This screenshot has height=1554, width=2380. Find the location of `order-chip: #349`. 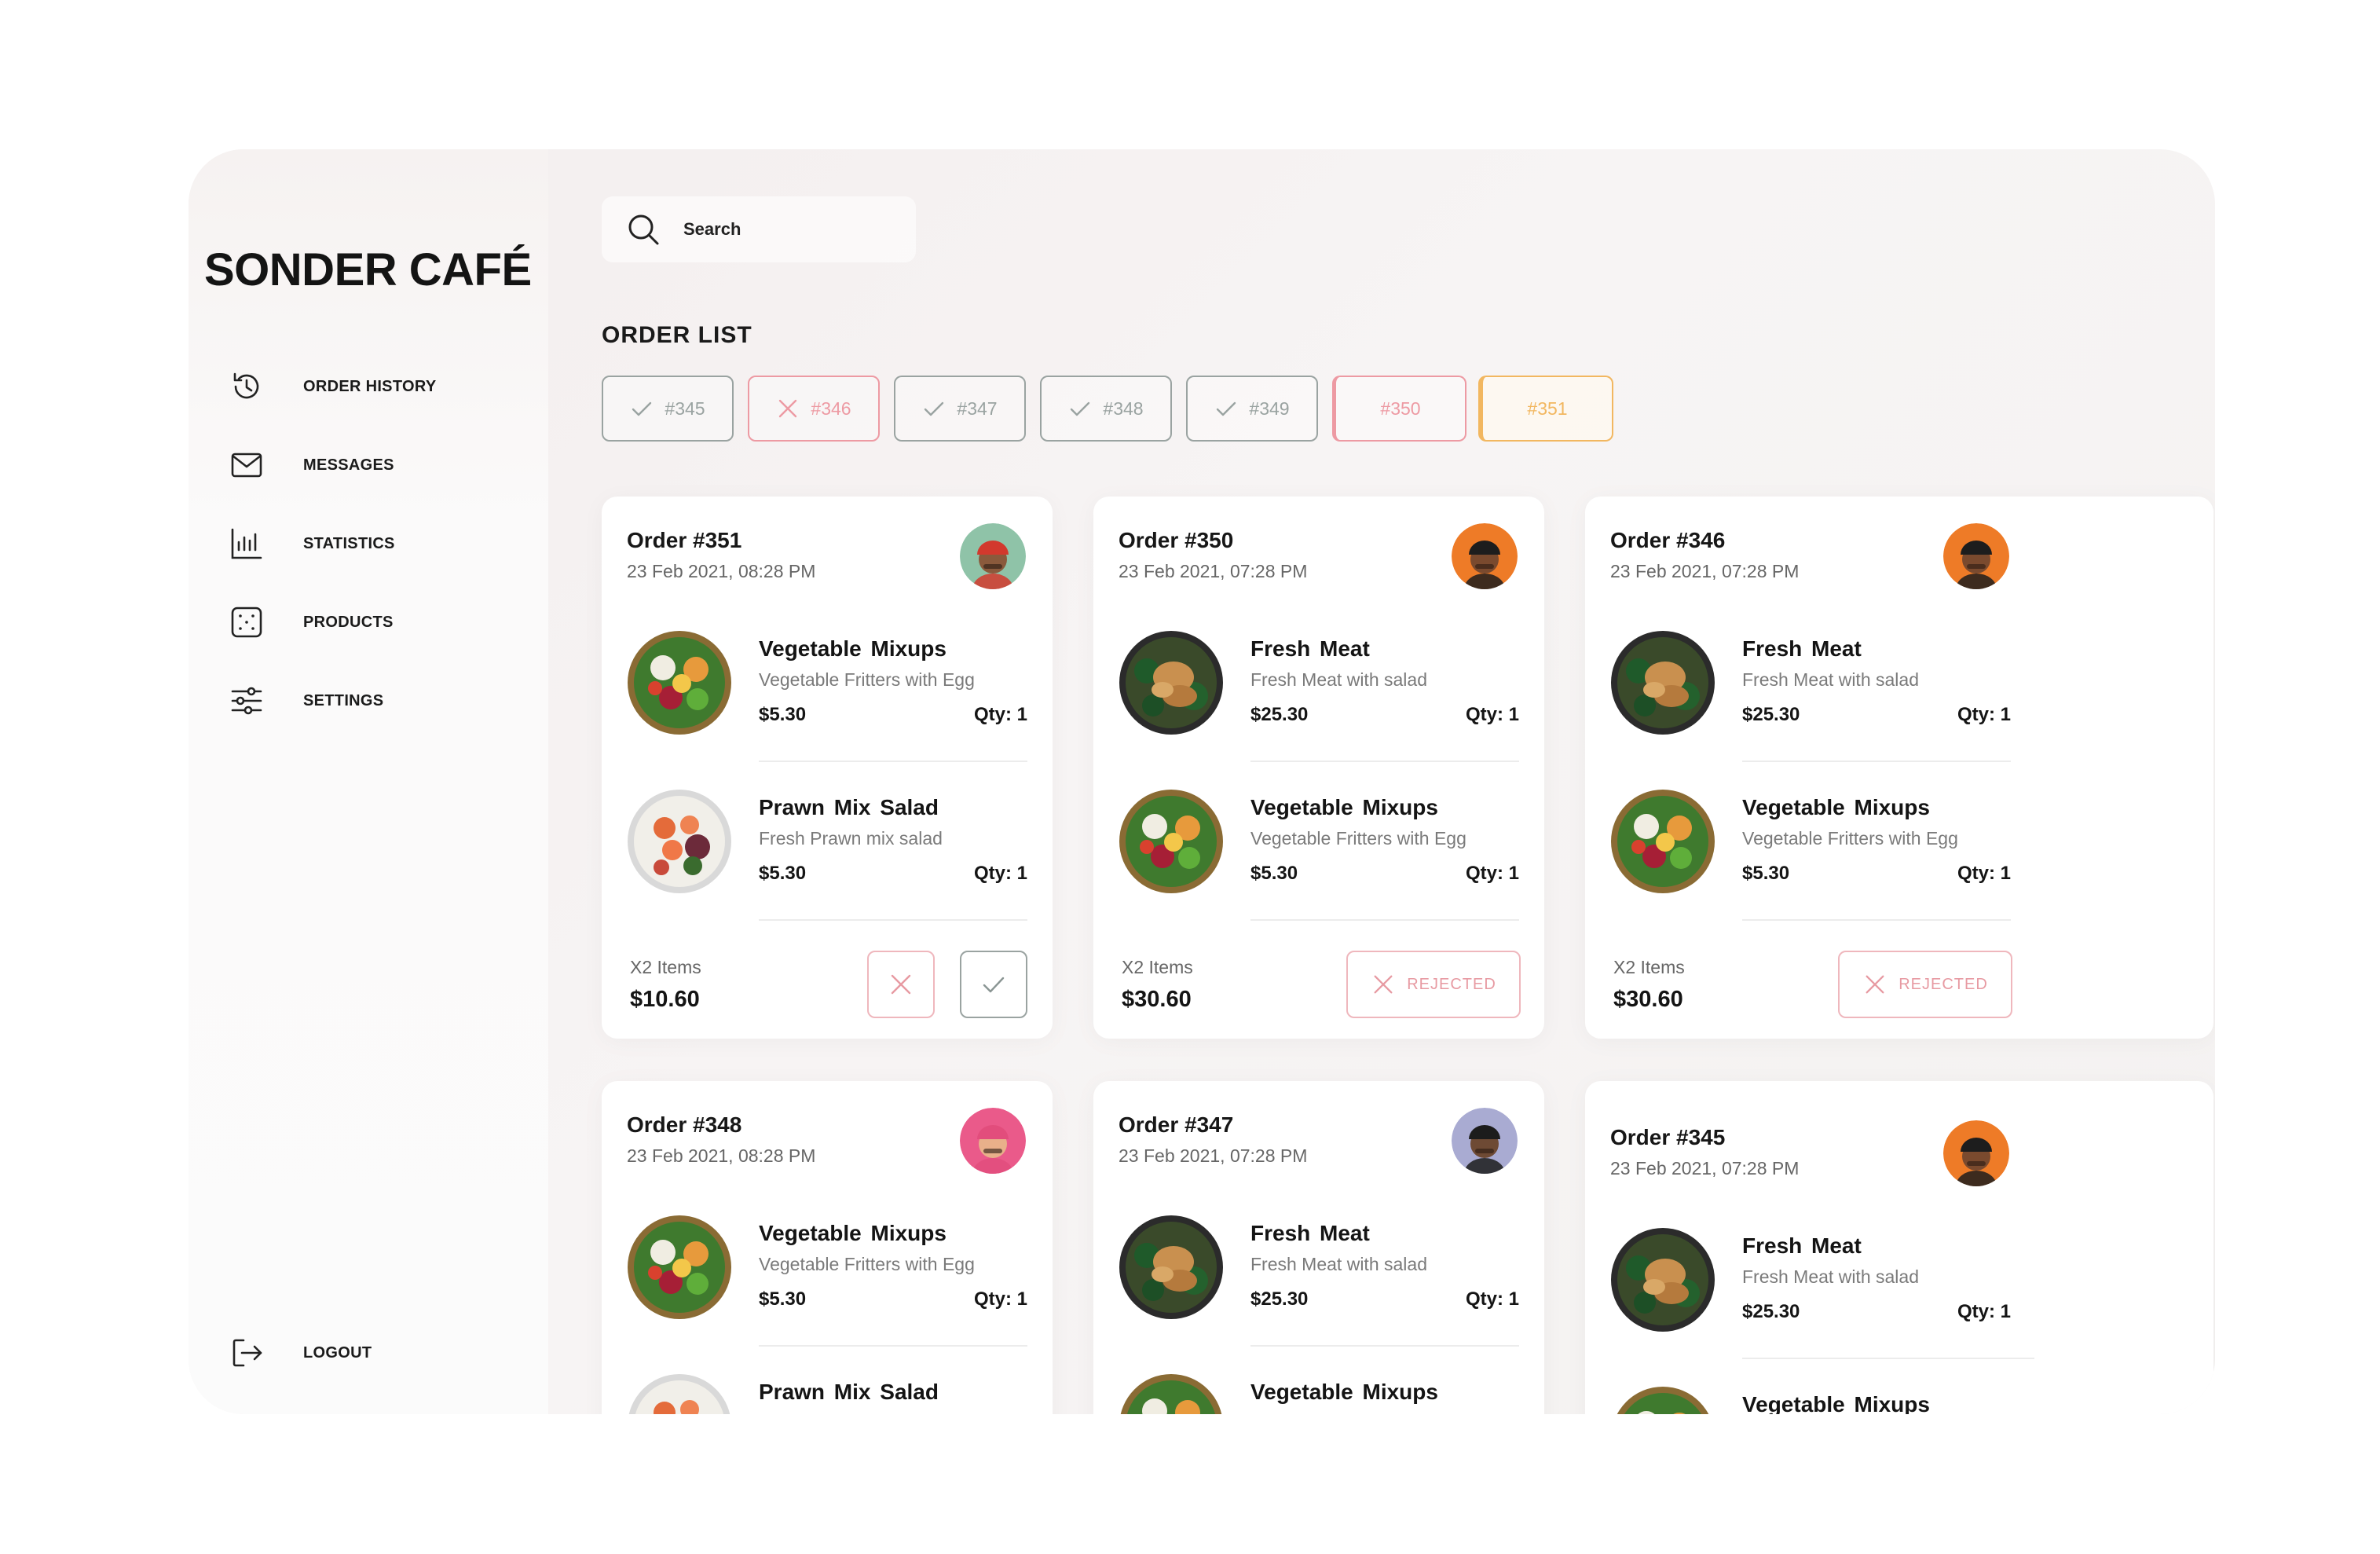

order-chip: #349 is located at coordinates (1252, 409).